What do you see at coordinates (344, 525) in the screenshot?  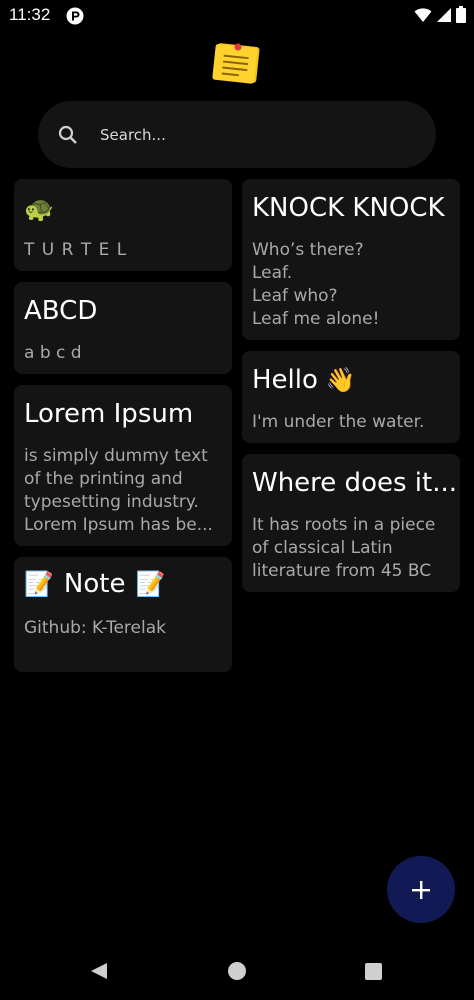 I see `note-body-line: It has roots in a piece` at bounding box center [344, 525].